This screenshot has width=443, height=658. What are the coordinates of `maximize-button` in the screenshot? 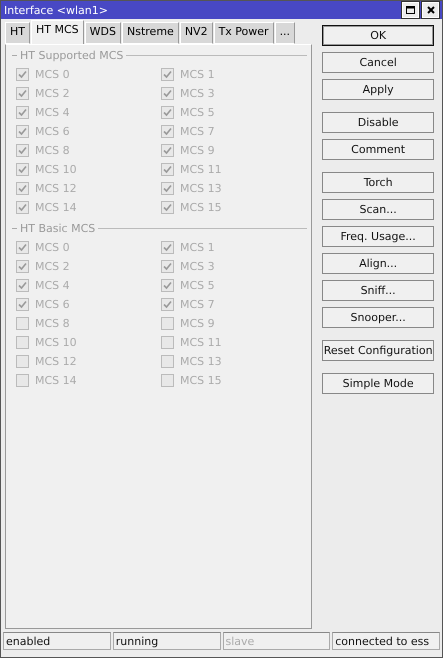 It's located at (410, 10).